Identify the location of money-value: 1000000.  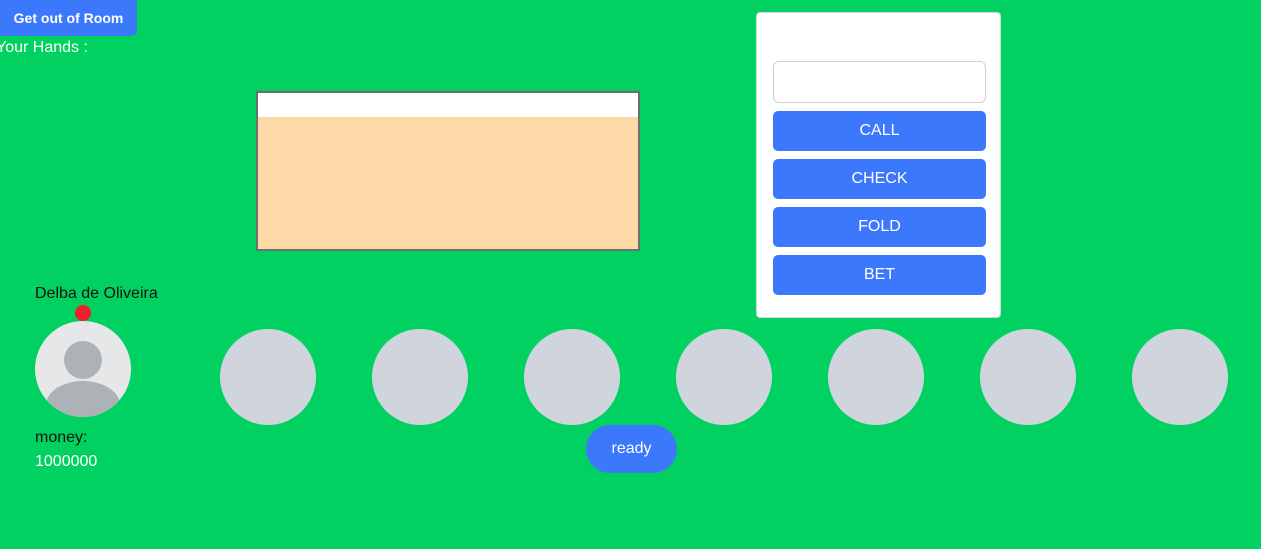
(66, 461).